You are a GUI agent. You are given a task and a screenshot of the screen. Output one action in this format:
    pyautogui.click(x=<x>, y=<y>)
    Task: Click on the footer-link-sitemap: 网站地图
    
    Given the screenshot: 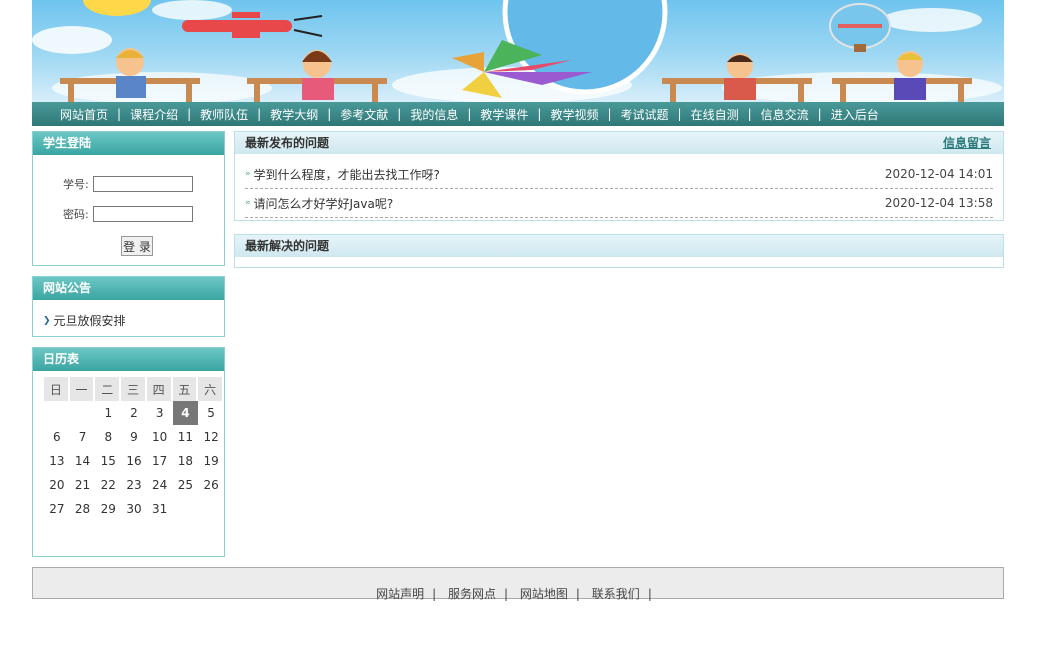 What is the action you would take?
    pyautogui.click(x=544, y=594)
    